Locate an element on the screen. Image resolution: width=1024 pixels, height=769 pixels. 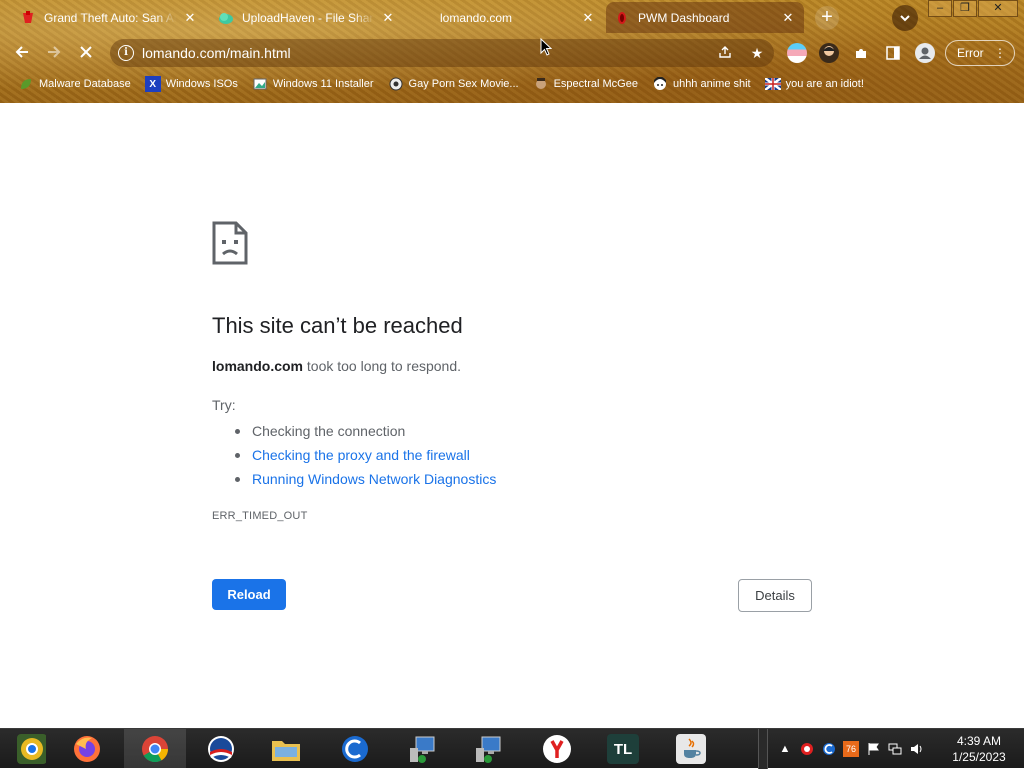
site-info-icon: i is located at coordinates (126, 53).